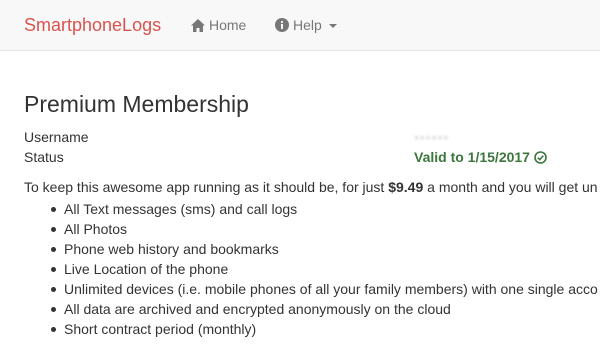 Image resolution: width=600 pixels, height=352 pixels. Describe the element at coordinates (406, 187) in the screenshot. I see `intro-price: $9.49` at that location.